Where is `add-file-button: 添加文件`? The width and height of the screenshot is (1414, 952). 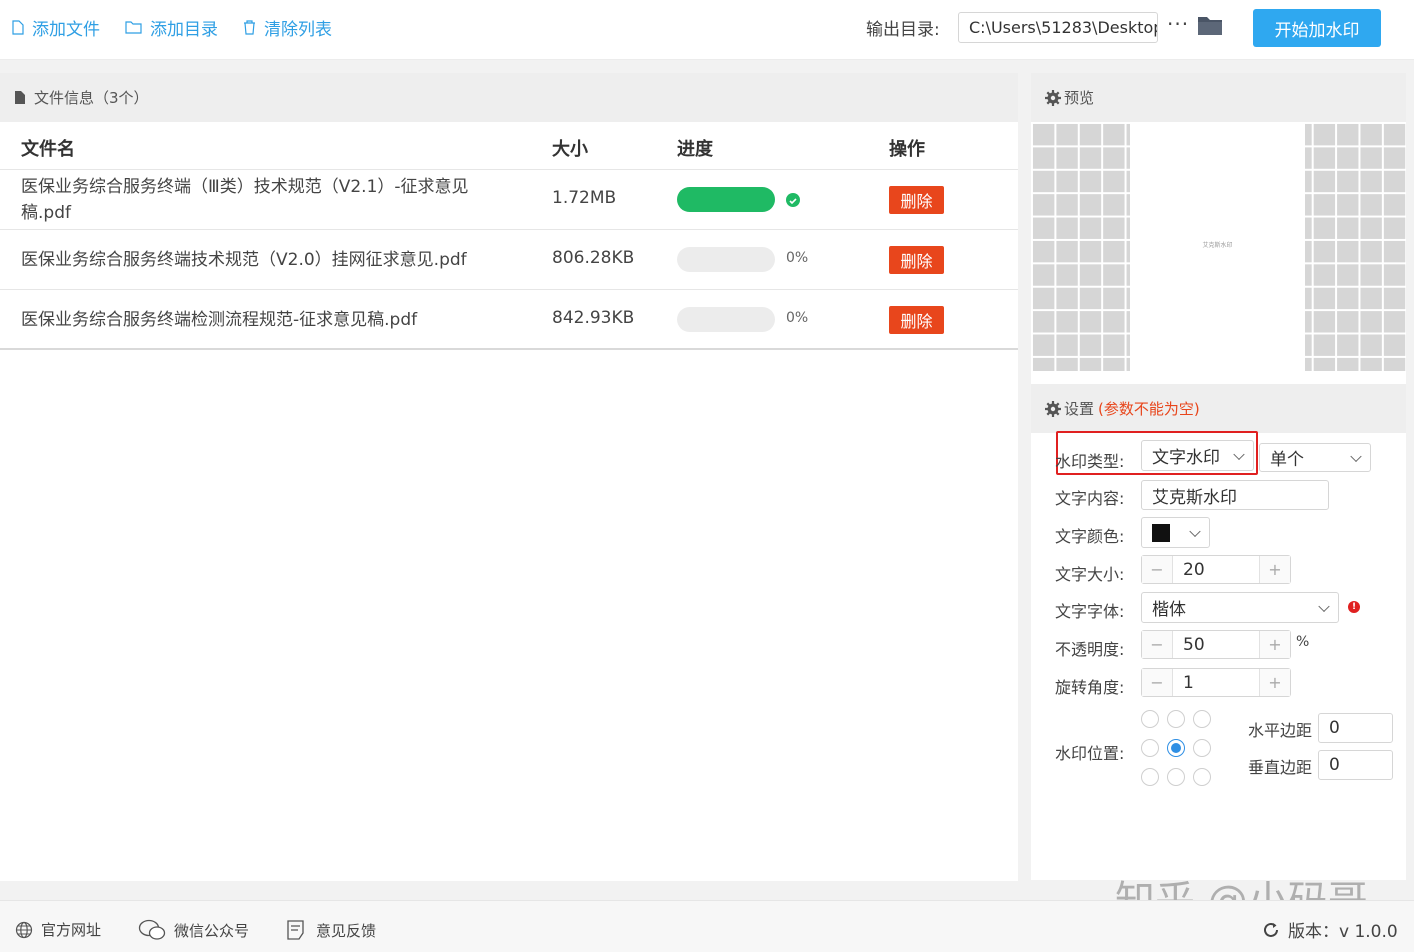
add-file-button: 添加文件 is located at coordinates (56, 27).